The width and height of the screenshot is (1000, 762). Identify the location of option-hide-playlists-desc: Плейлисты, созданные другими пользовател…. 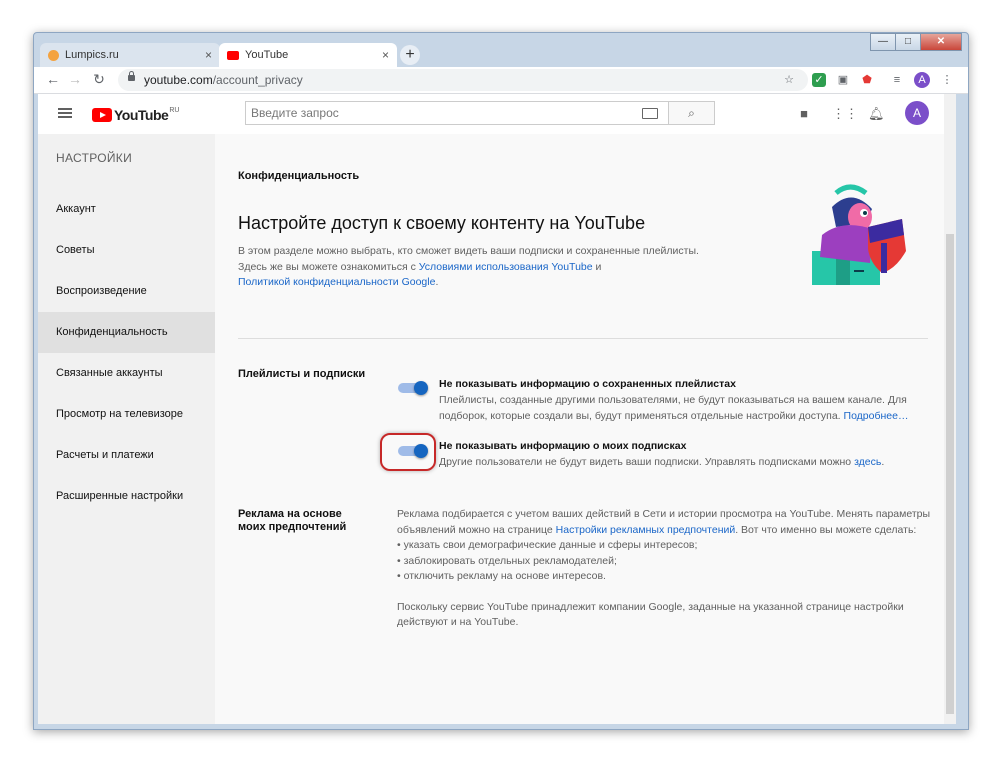
(689, 408).